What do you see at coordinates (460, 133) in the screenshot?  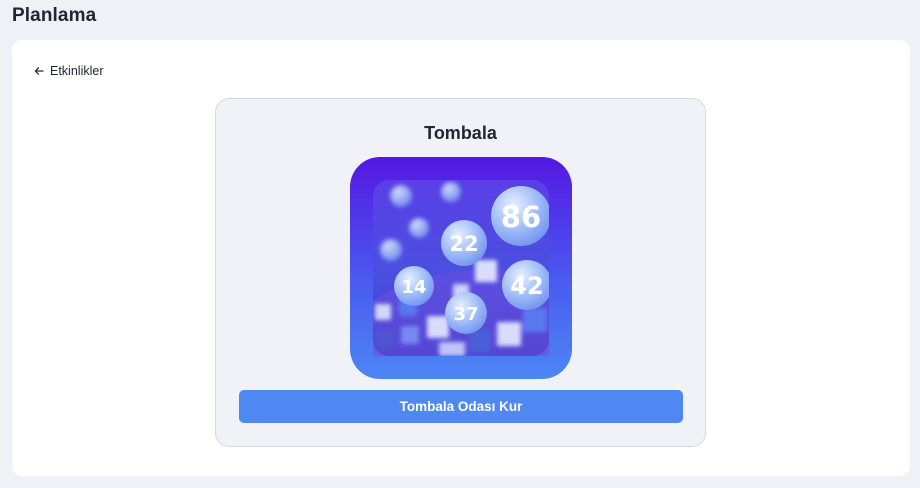 I see `game-title: Tombala` at bounding box center [460, 133].